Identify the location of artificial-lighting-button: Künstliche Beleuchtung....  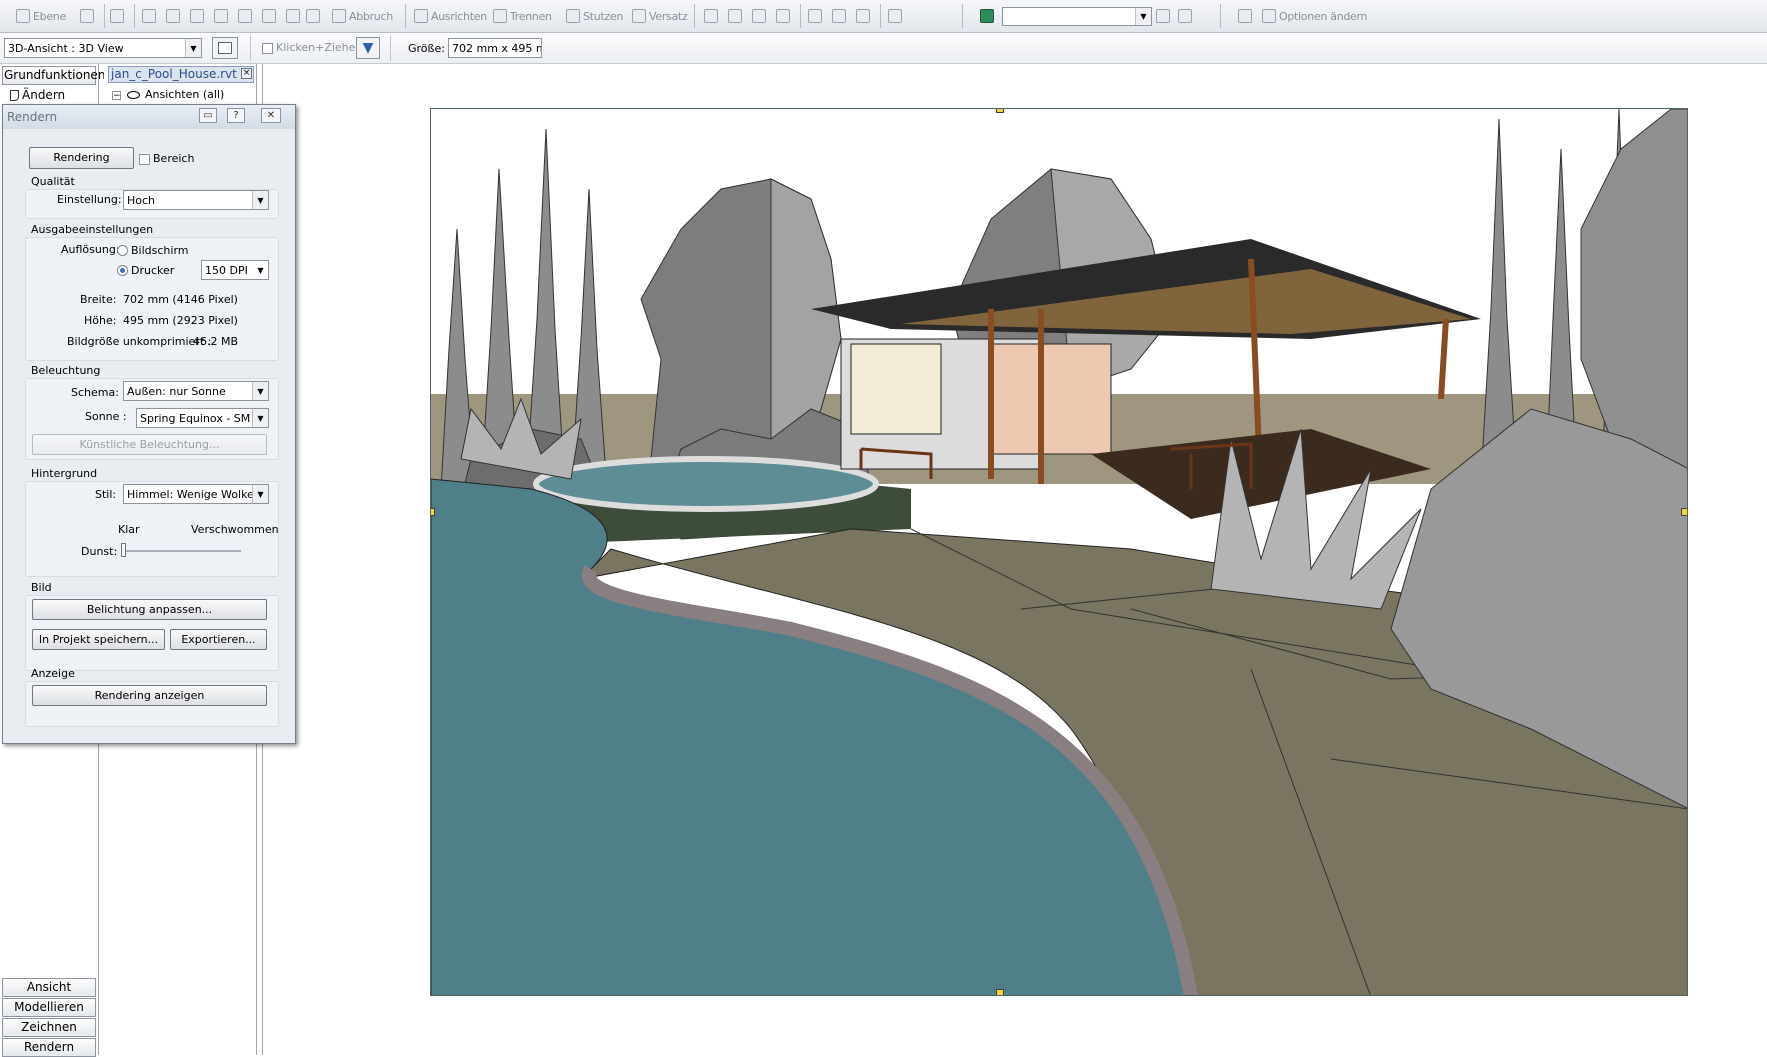
(149, 444).